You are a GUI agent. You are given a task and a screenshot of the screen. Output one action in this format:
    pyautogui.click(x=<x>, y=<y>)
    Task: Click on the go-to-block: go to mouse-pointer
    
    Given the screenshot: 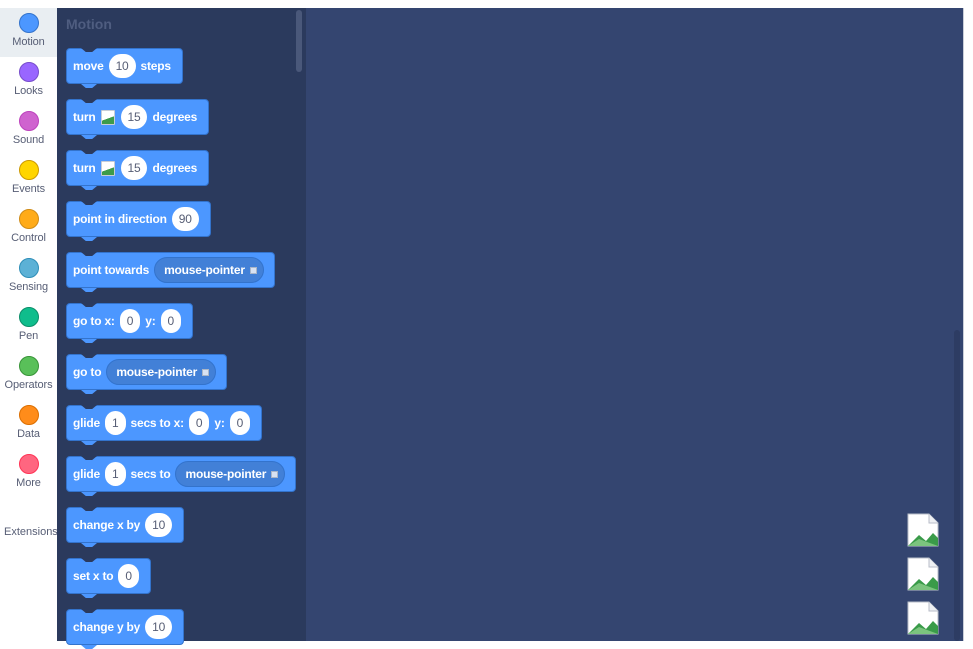 What is the action you would take?
    pyautogui.click(x=147, y=372)
    